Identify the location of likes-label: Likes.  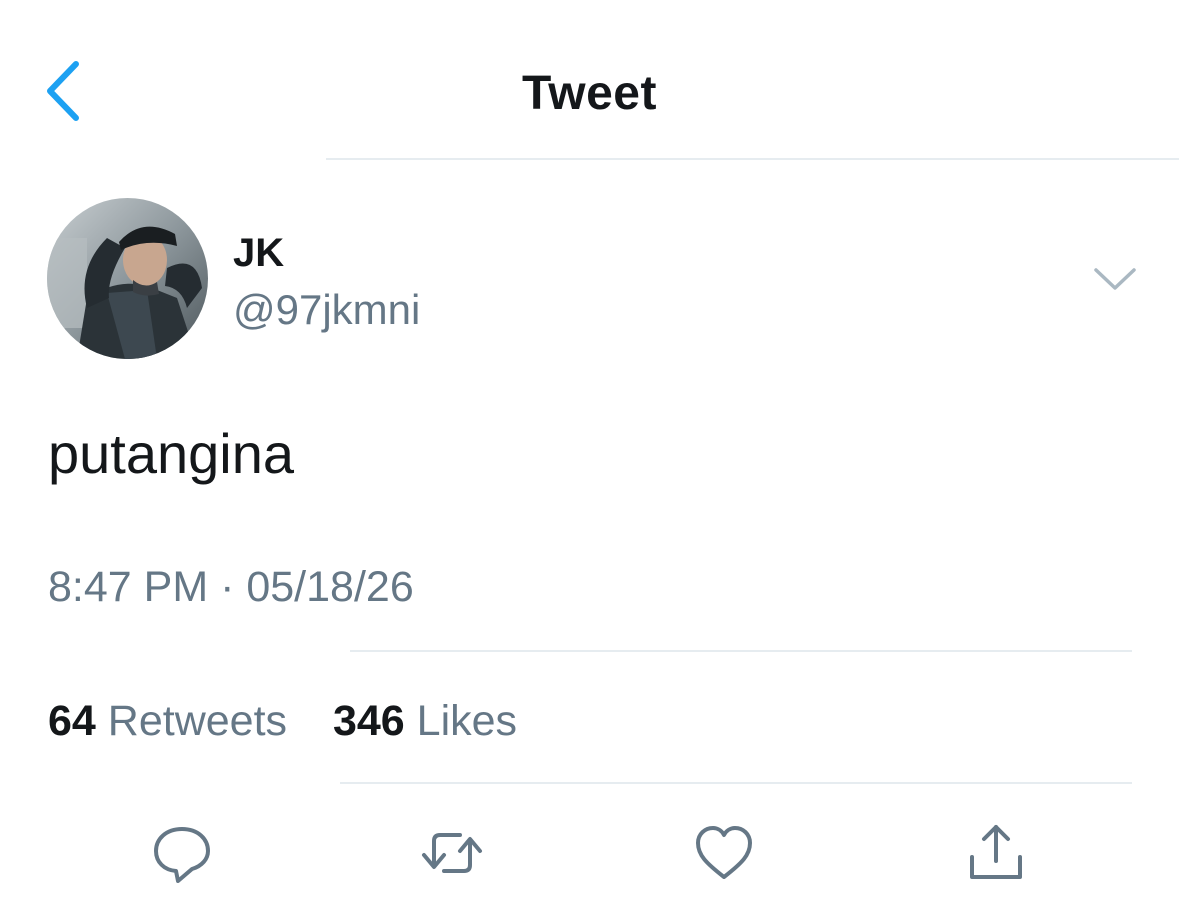
(467, 721).